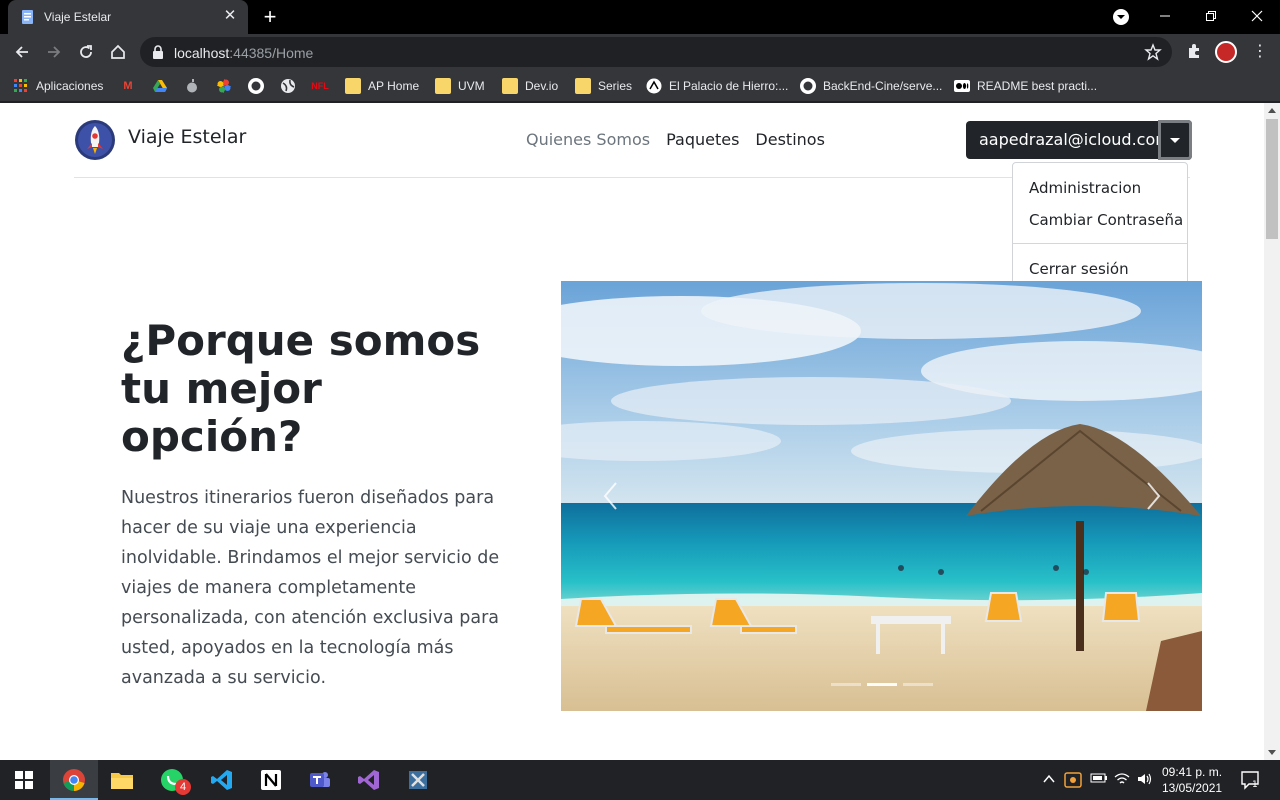  What do you see at coordinates (808, 86) in the screenshot?
I see `github-icon` at bounding box center [808, 86].